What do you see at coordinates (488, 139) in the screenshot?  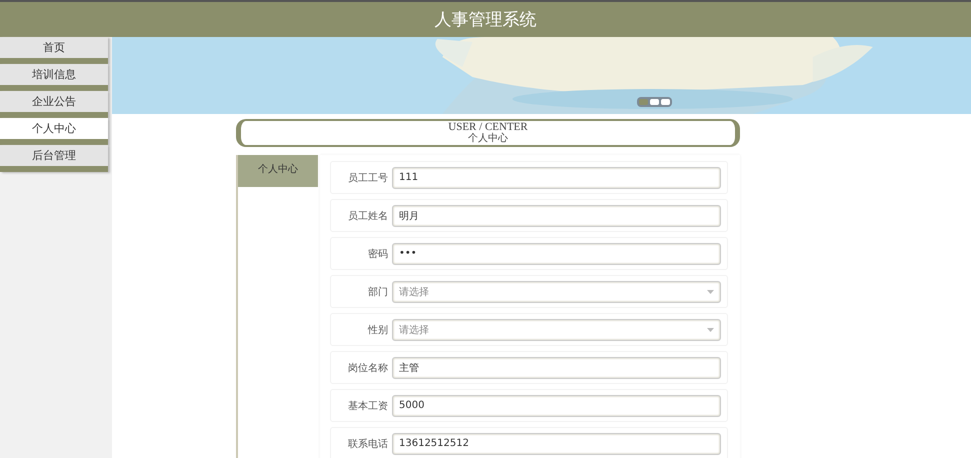 I see `section-title: 个人中心` at bounding box center [488, 139].